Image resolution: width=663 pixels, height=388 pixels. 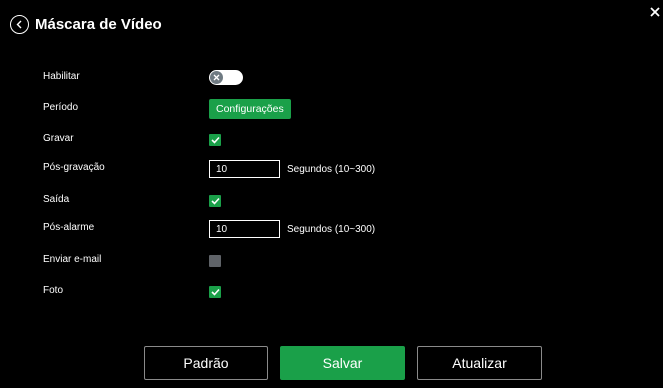 What do you see at coordinates (244, 169) in the screenshot?
I see `post-record-input` at bounding box center [244, 169].